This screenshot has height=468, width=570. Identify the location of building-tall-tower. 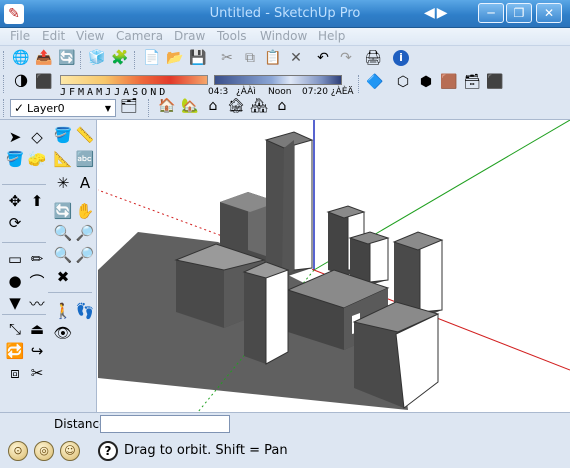
(289, 204).